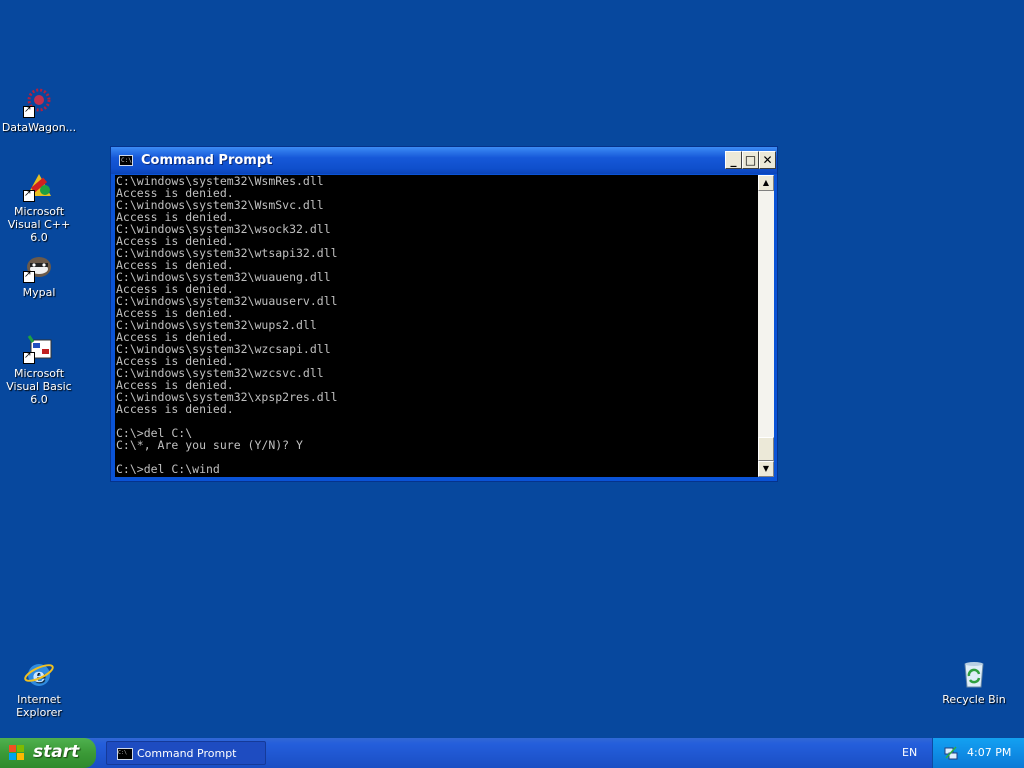 The image size is (1024, 768). What do you see at coordinates (767, 160) in the screenshot?
I see `close-button: ✕` at bounding box center [767, 160].